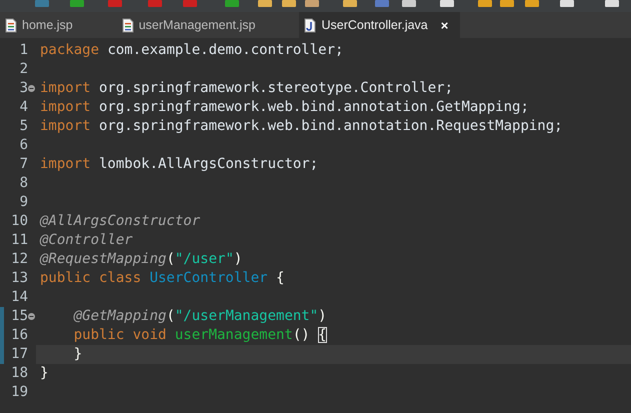 This screenshot has width=631, height=413. Describe the element at coordinates (19, 316) in the screenshot. I see `line-number: 15` at that location.